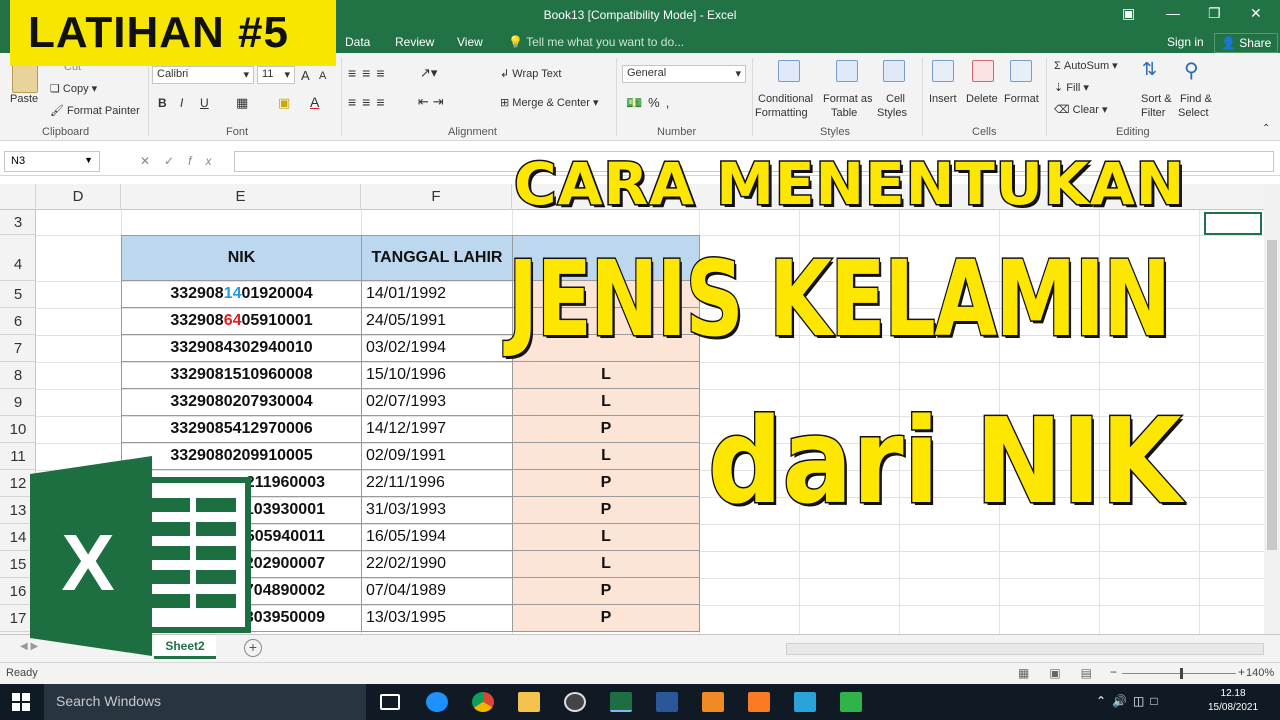 The height and width of the screenshot is (720, 1280). What do you see at coordinates (241, 258) in the screenshot?
I see `header-nik: NIK` at bounding box center [241, 258].